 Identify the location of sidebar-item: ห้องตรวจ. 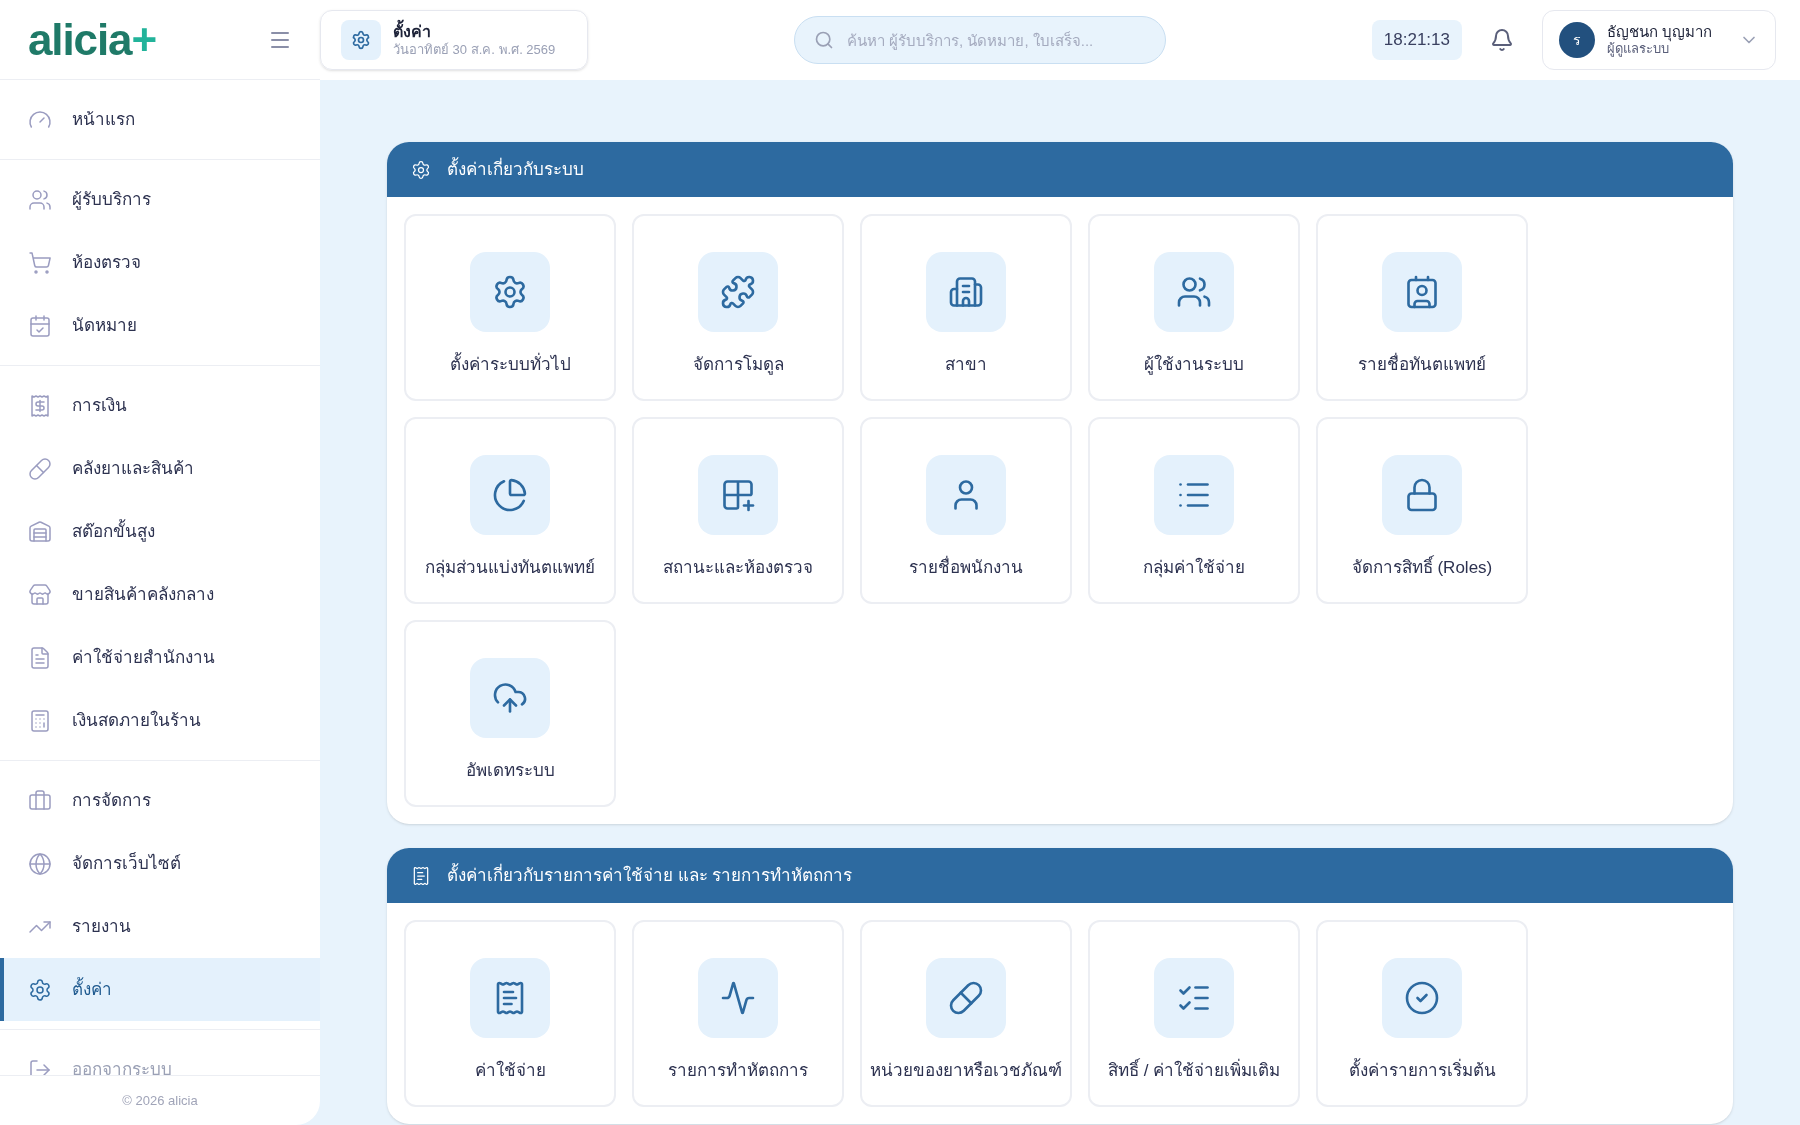
(160, 262).